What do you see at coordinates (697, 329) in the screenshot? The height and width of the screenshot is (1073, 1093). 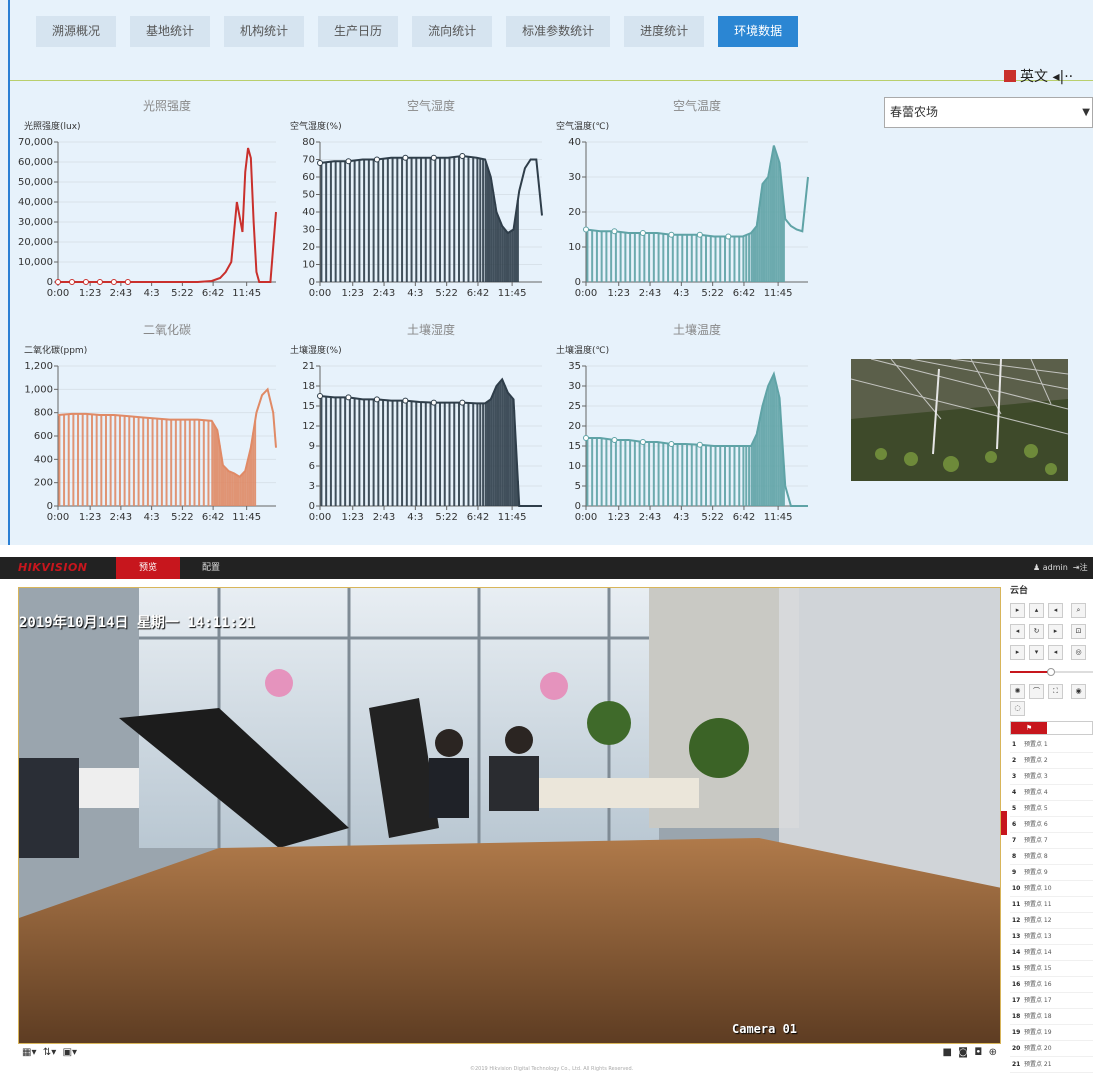 I see `chart-title: 土壤温度` at bounding box center [697, 329].